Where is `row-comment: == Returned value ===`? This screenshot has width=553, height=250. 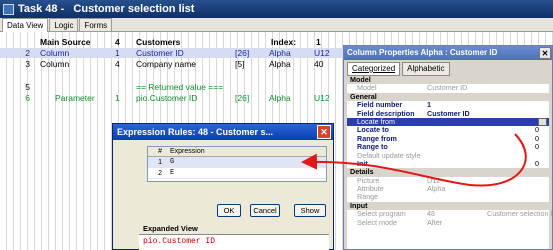
row-comment: == Returned value === is located at coordinates (180, 87).